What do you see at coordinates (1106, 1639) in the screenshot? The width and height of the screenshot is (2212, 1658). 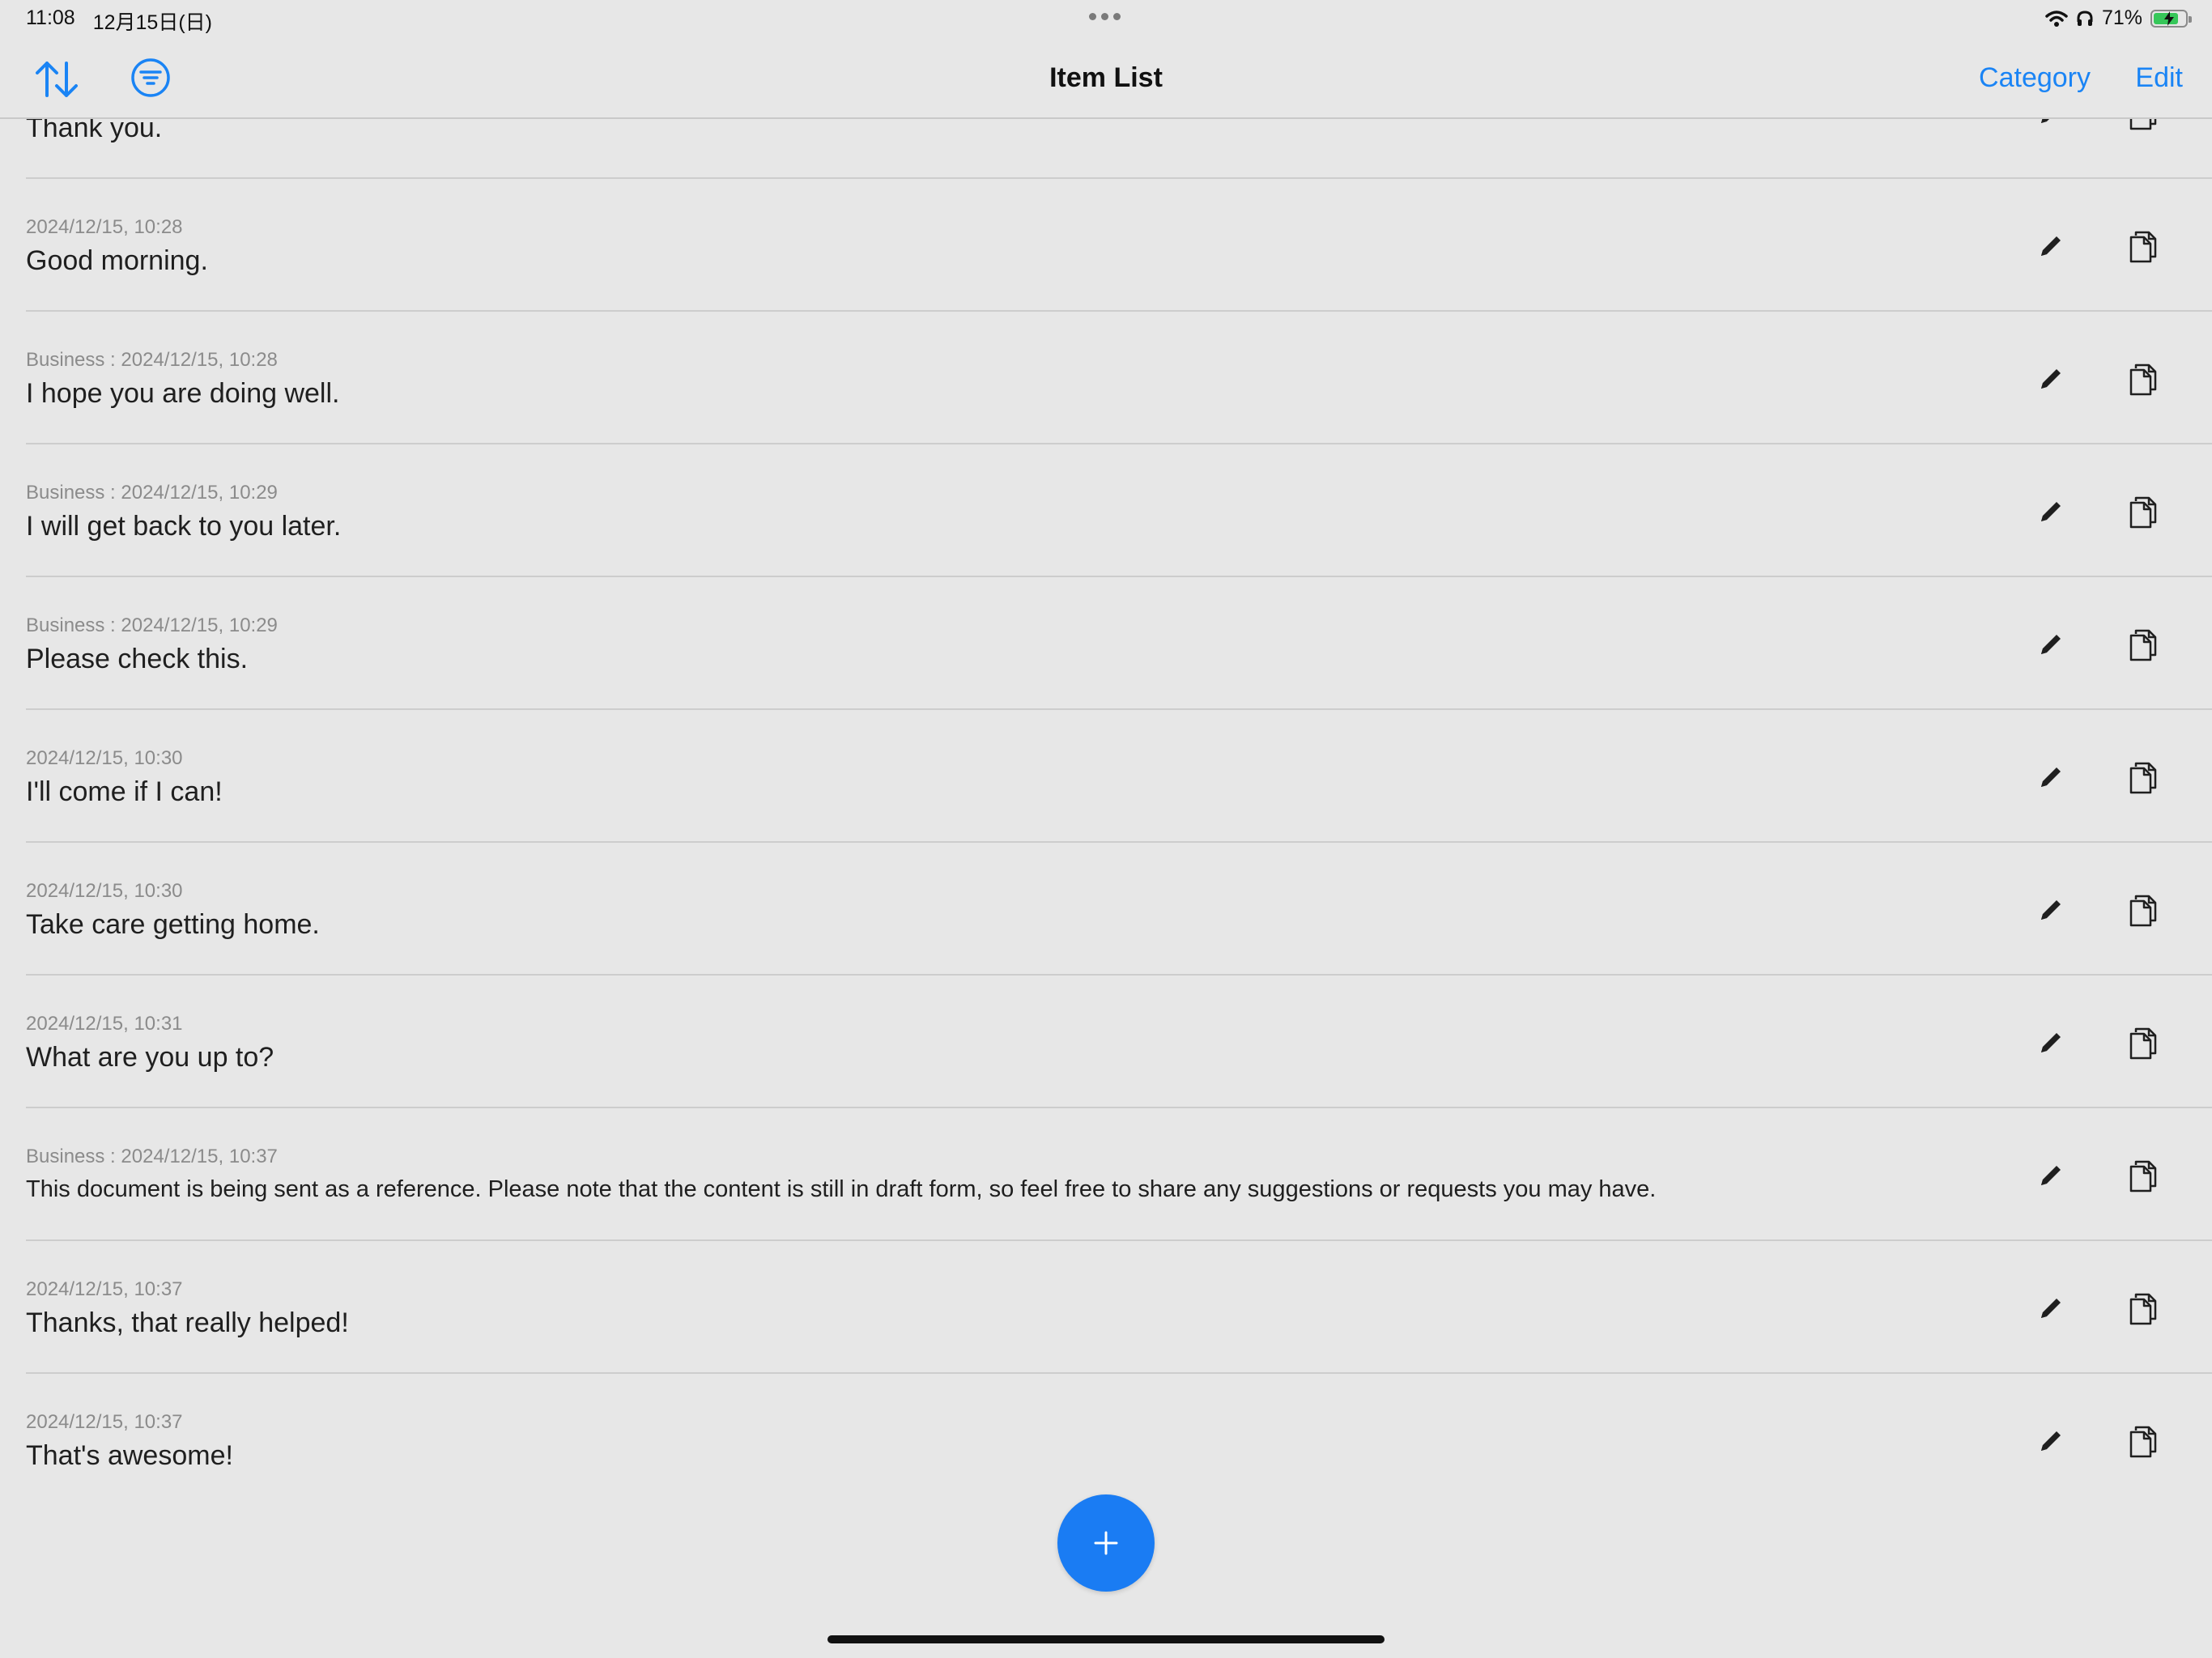 I see `home-indicator` at bounding box center [1106, 1639].